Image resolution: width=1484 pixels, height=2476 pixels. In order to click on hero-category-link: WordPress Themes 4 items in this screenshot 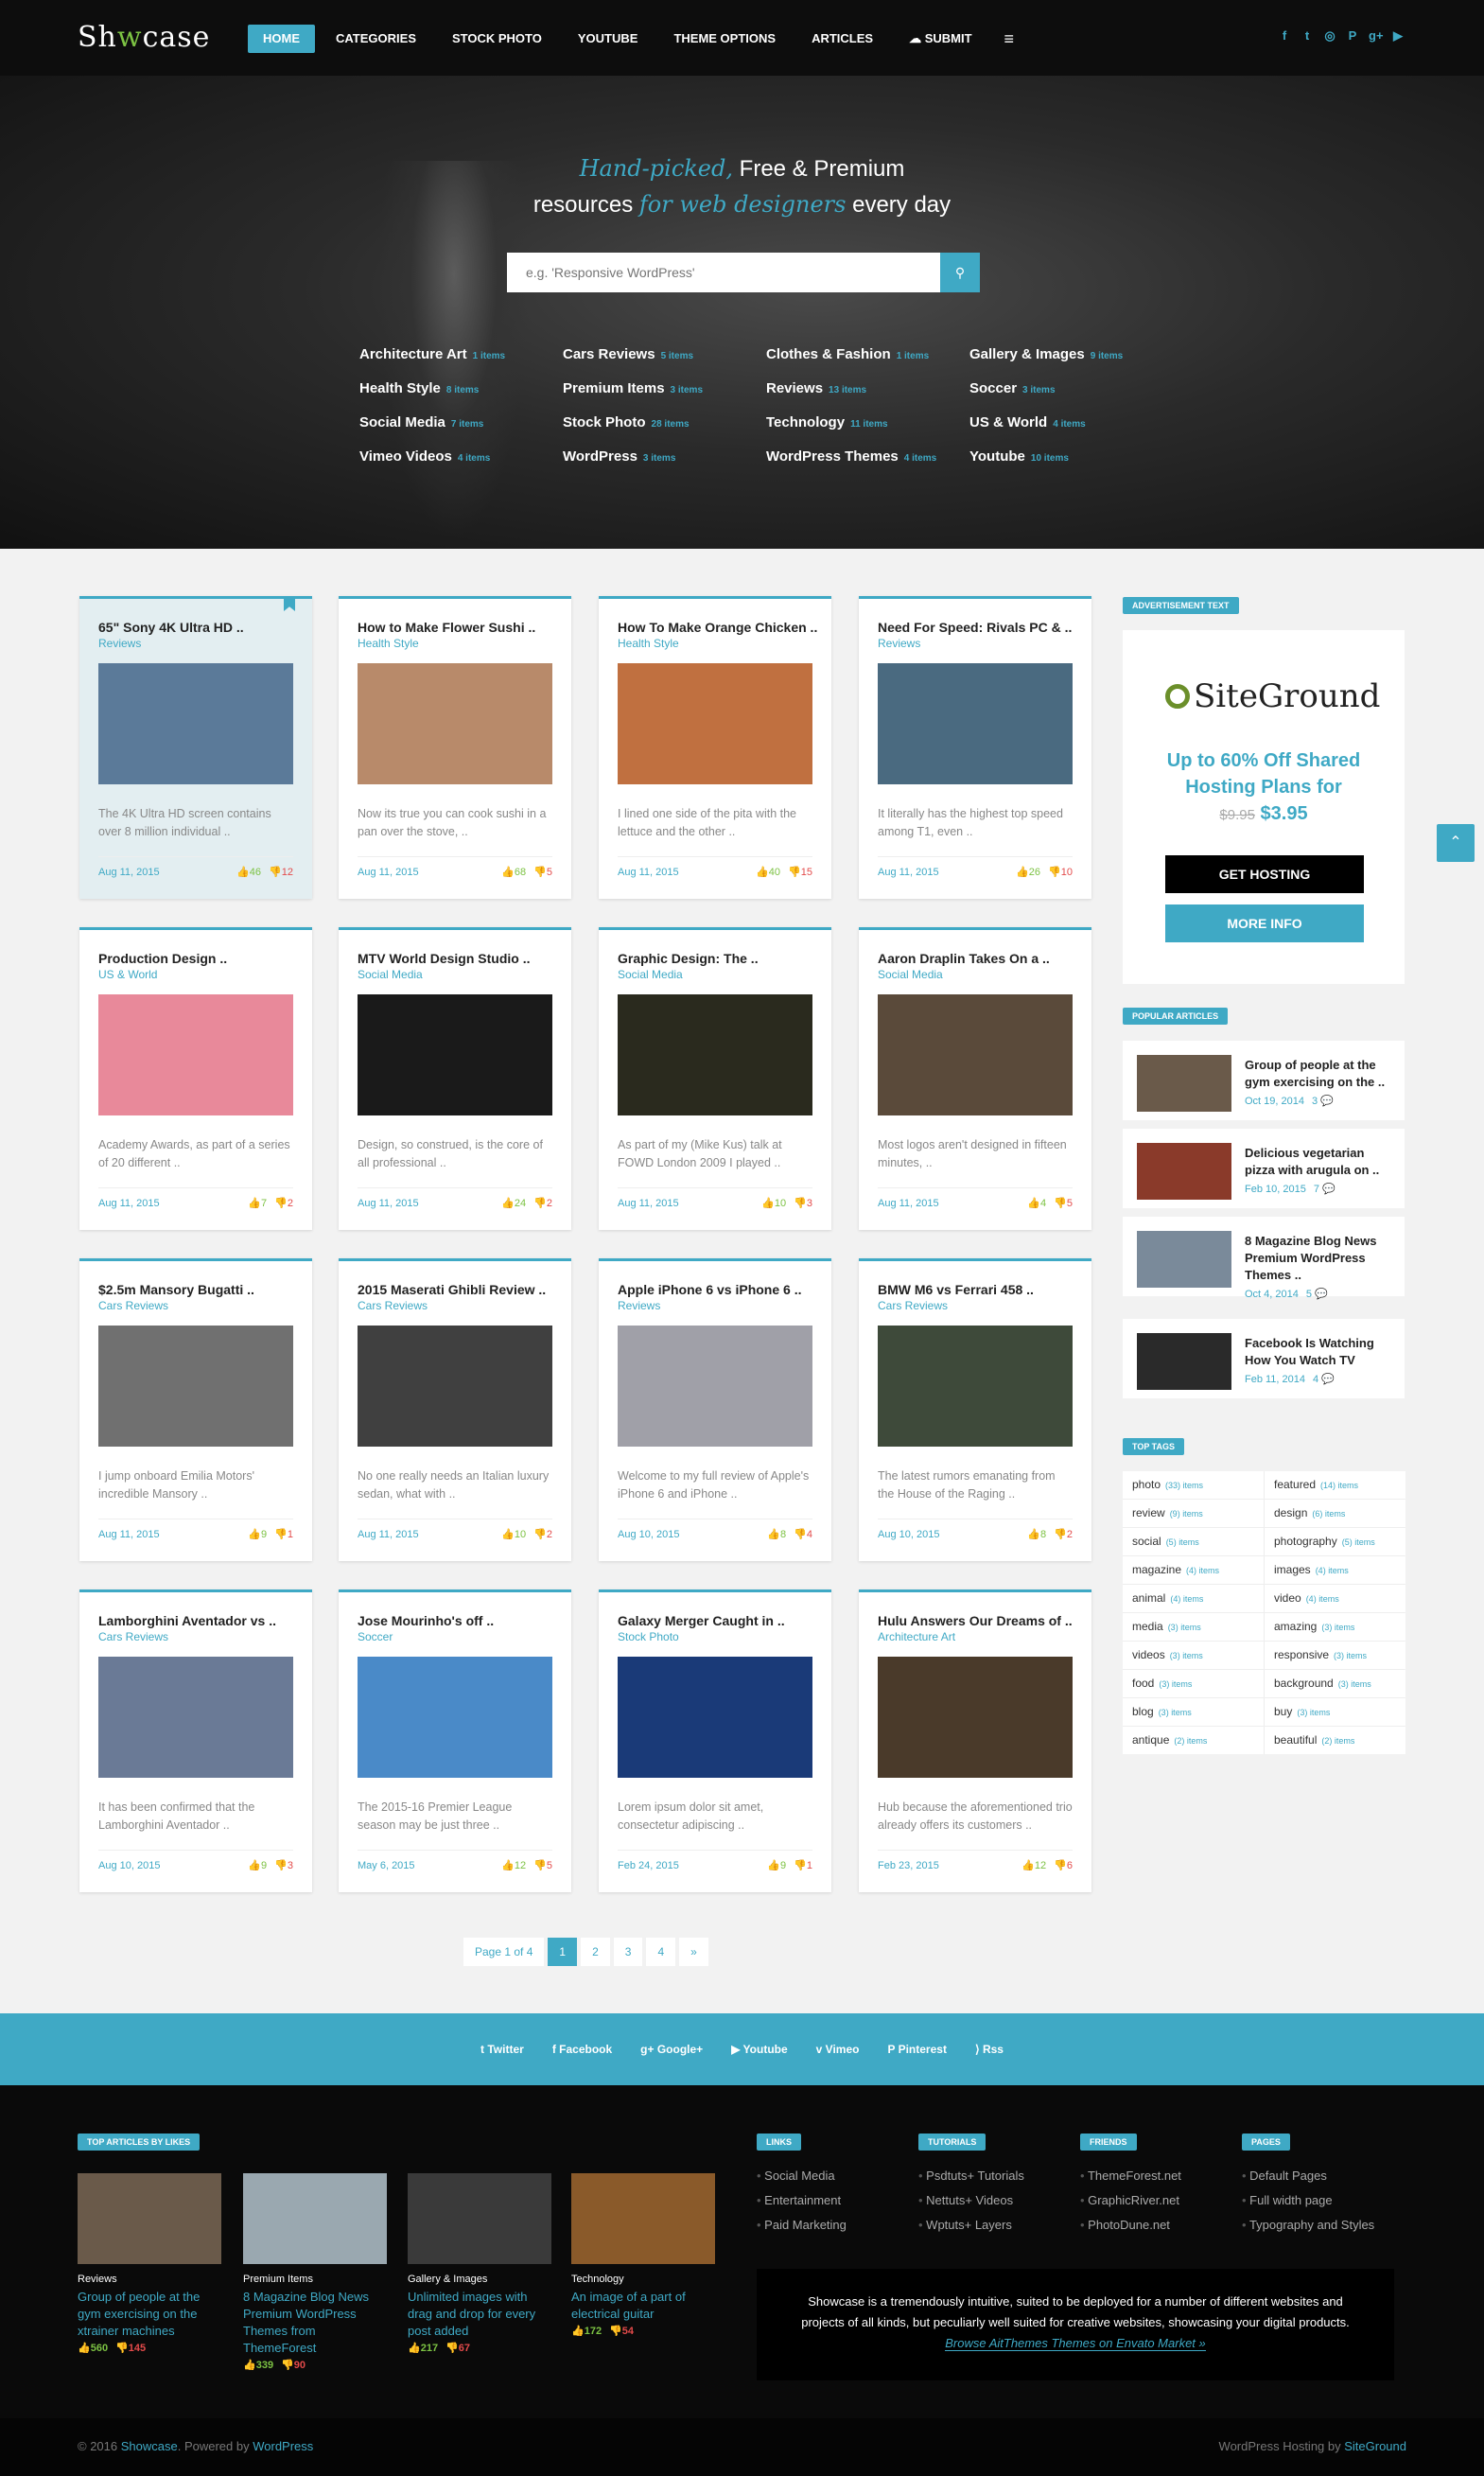, I will do `click(867, 456)`.